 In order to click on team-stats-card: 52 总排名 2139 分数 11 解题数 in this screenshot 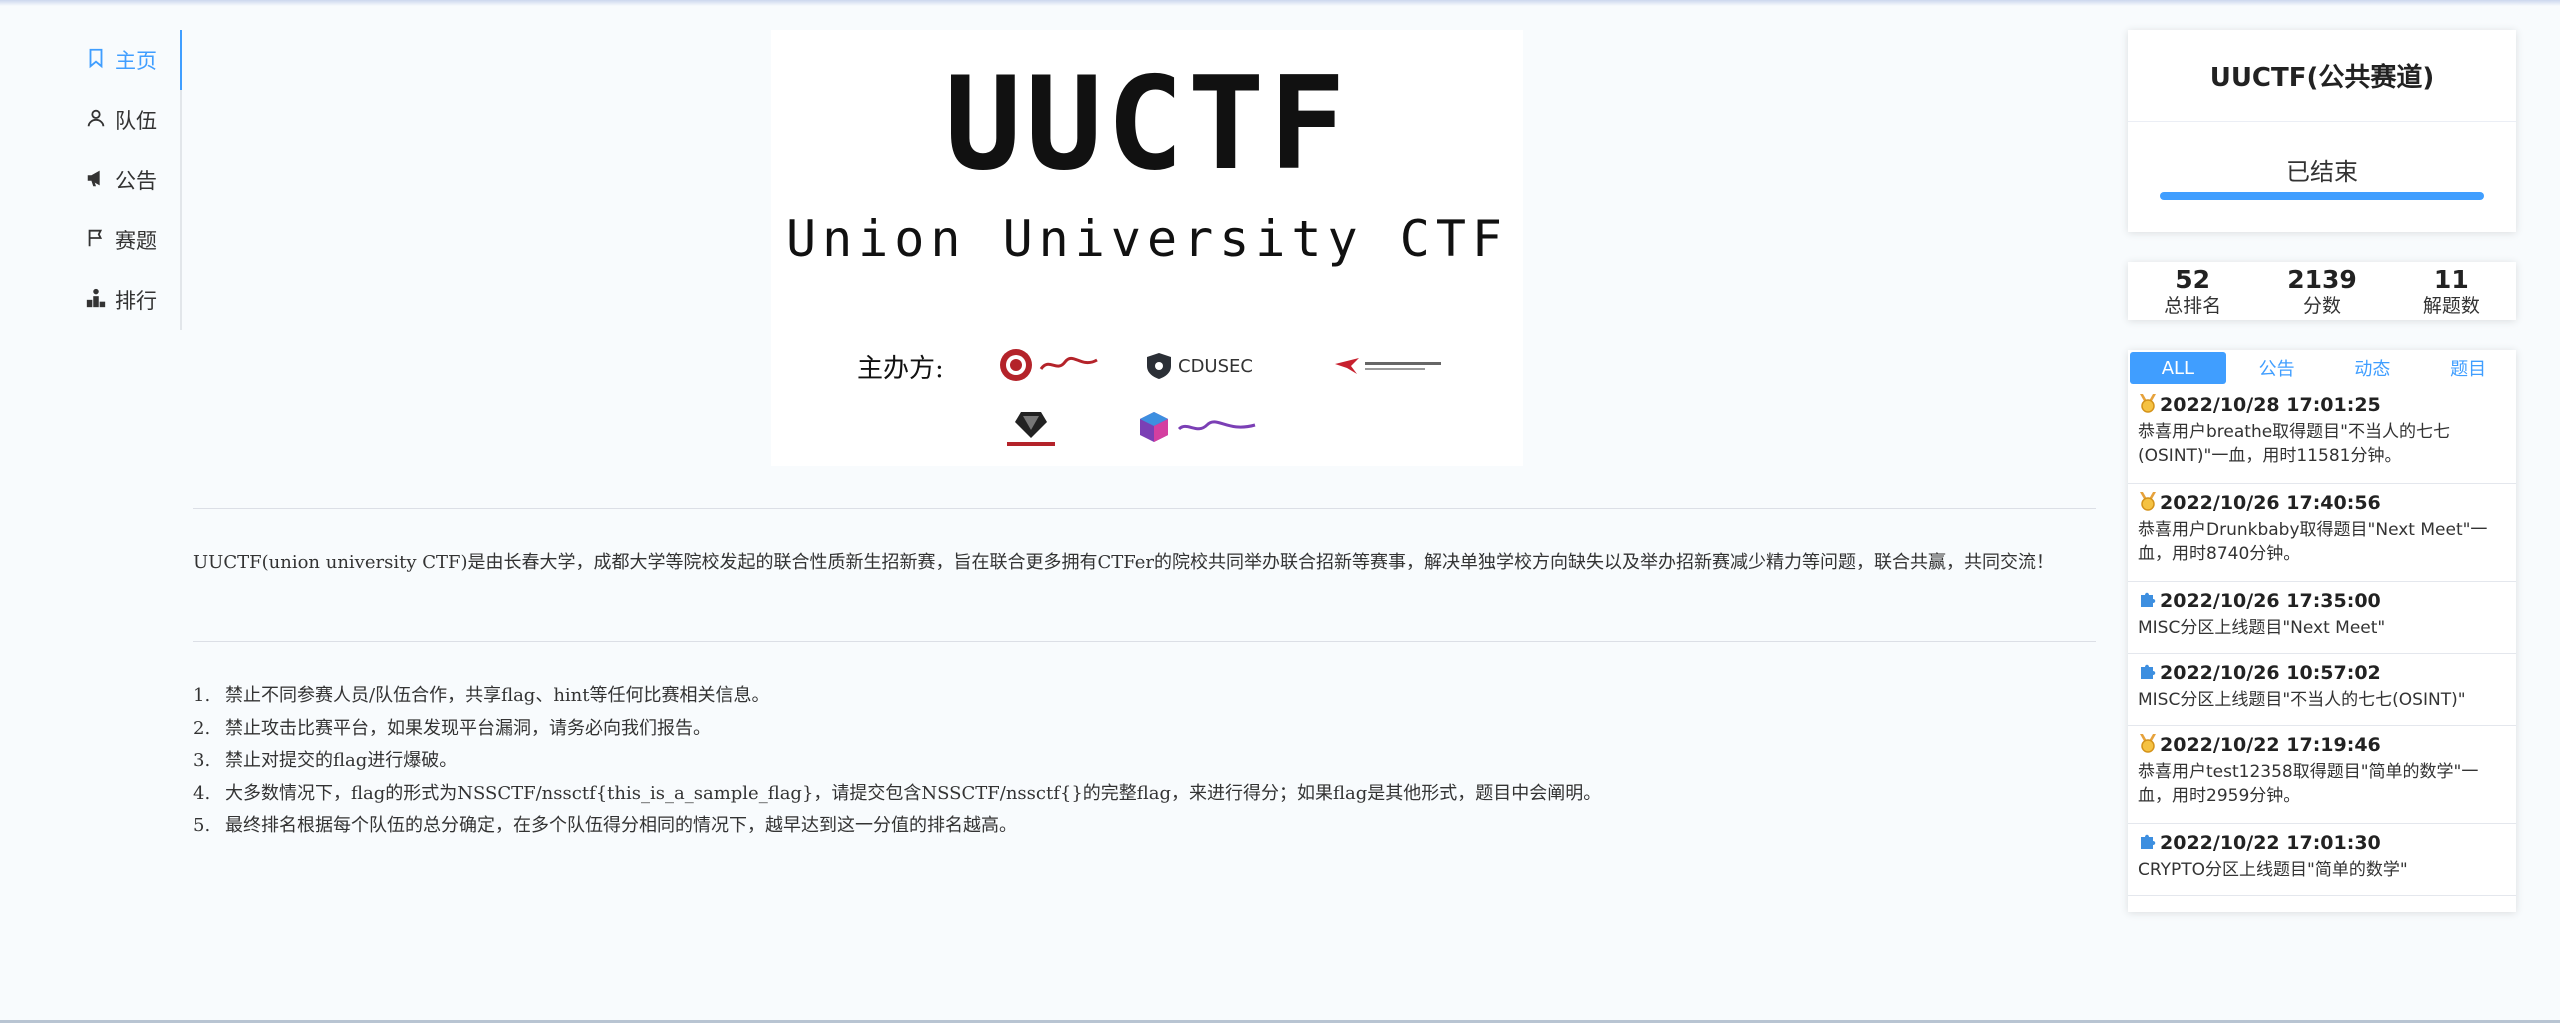, I will do `click(2322, 291)`.